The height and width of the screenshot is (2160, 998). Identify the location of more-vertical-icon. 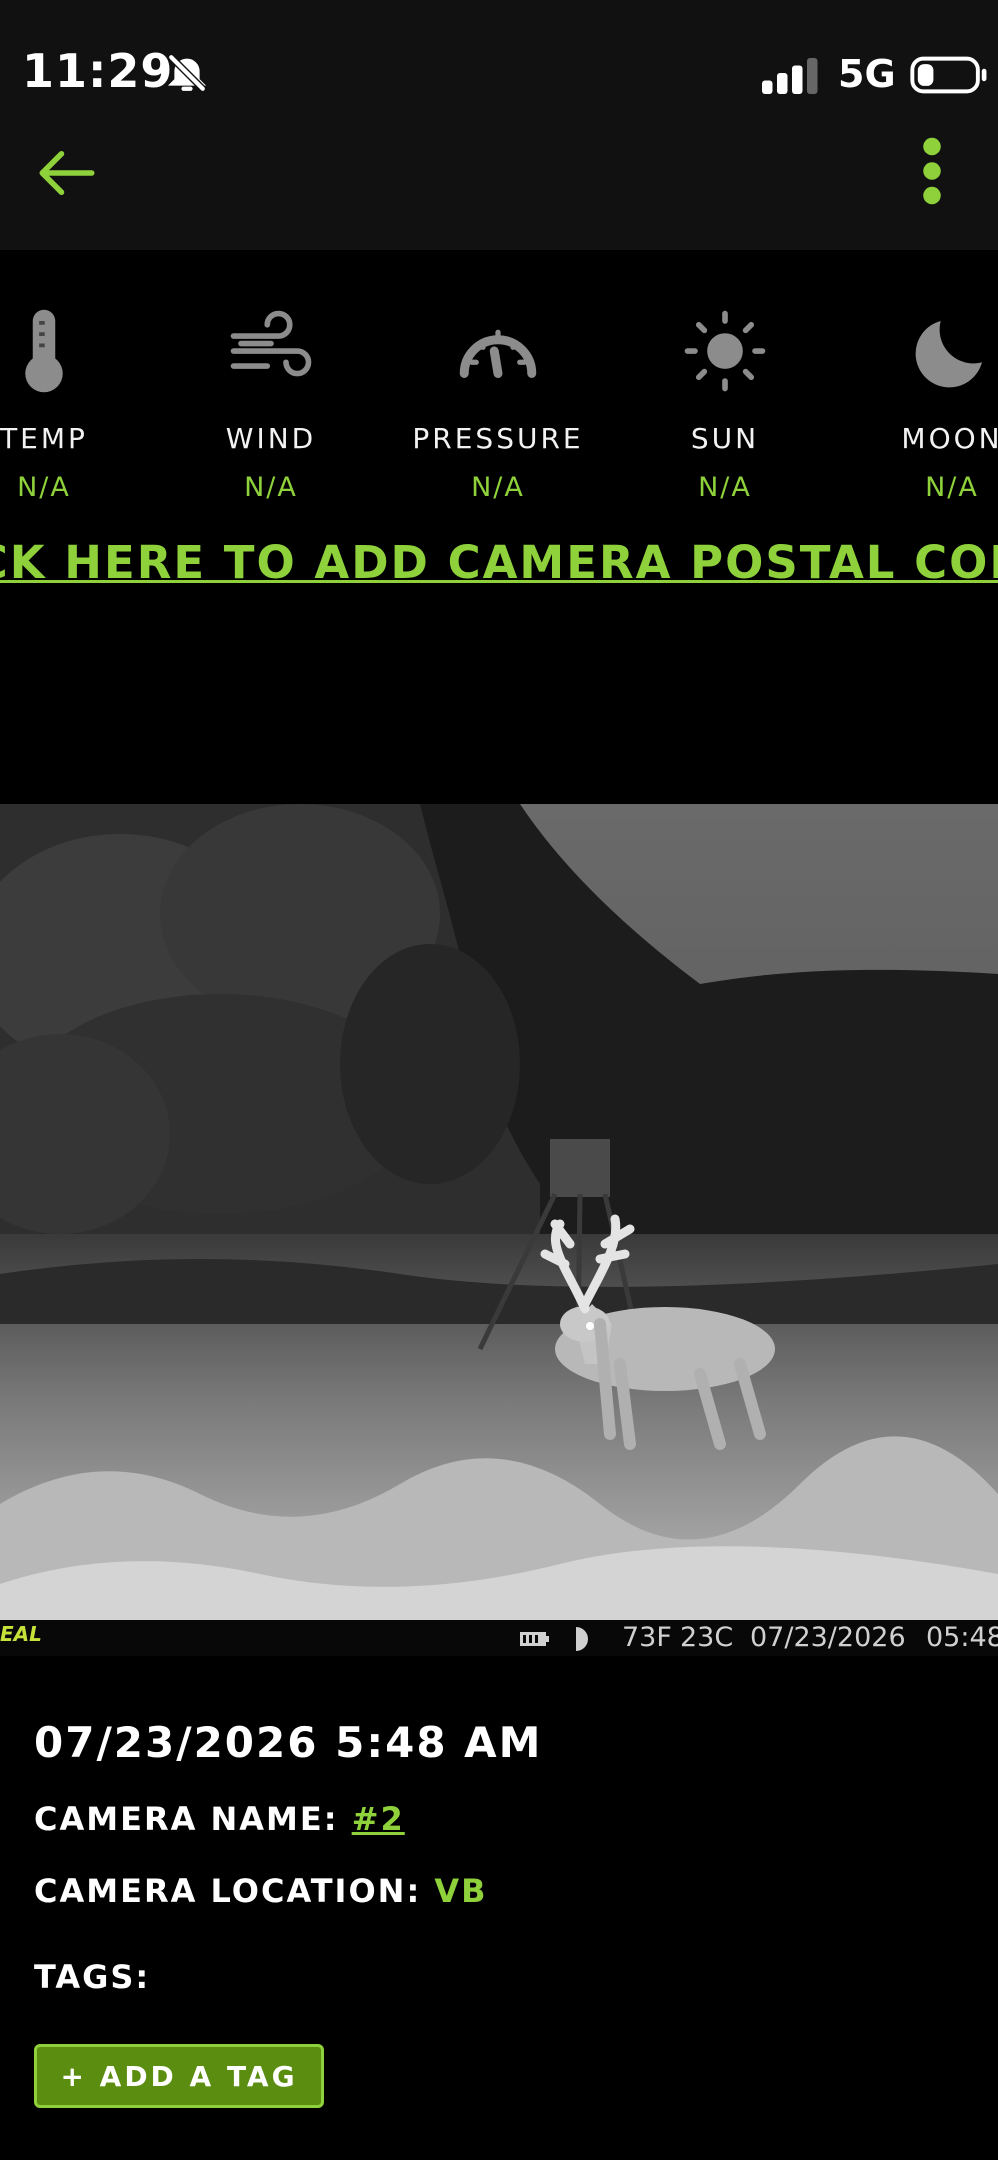
(932, 171).